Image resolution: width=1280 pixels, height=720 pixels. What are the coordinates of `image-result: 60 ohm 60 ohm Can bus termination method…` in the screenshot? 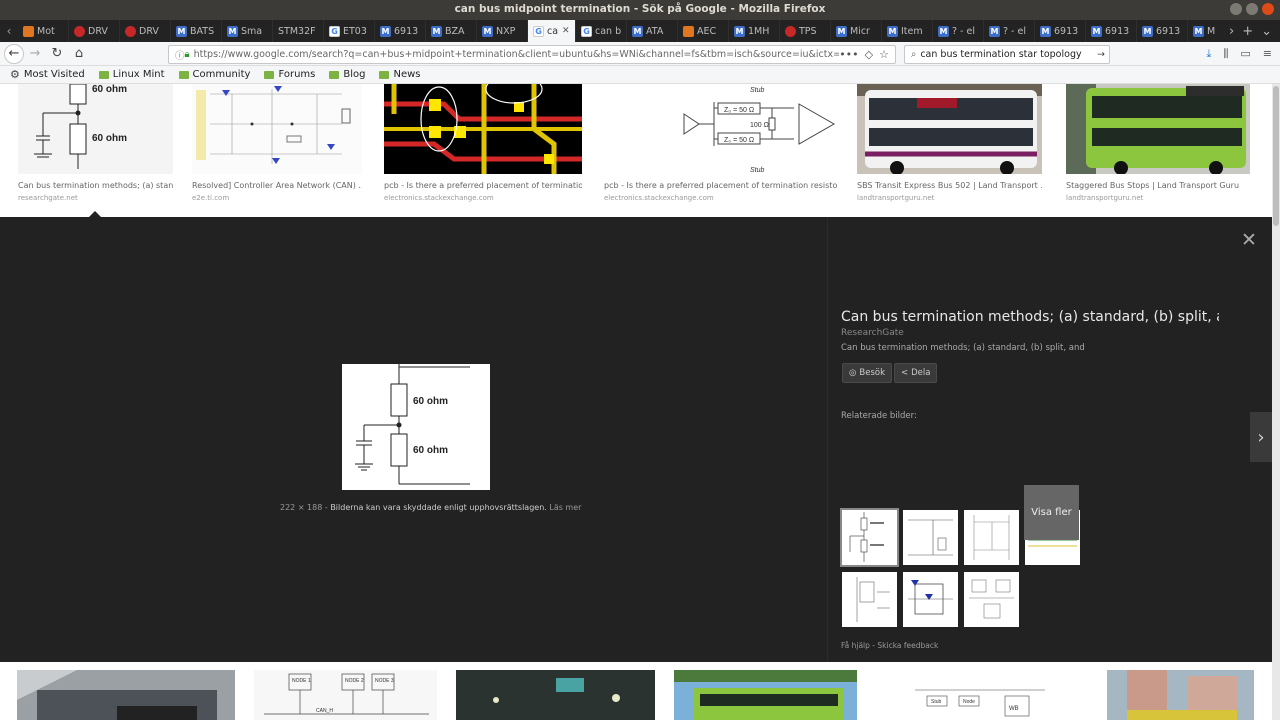 It's located at (95, 143).